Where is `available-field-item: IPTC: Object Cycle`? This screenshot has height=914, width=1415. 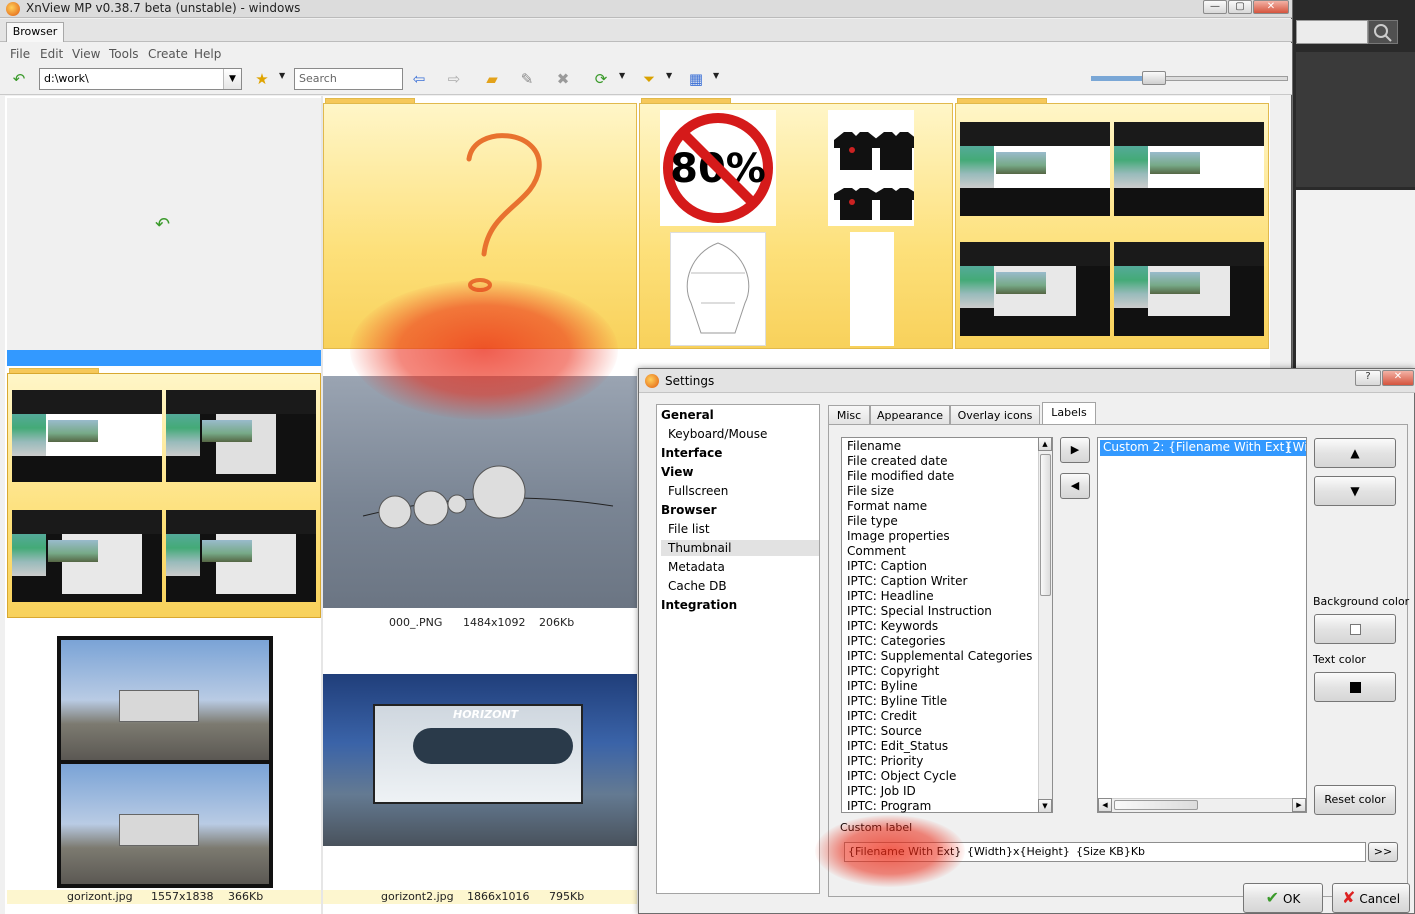
available-field-item: IPTC: Object Cycle is located at coordinates (901, 776).